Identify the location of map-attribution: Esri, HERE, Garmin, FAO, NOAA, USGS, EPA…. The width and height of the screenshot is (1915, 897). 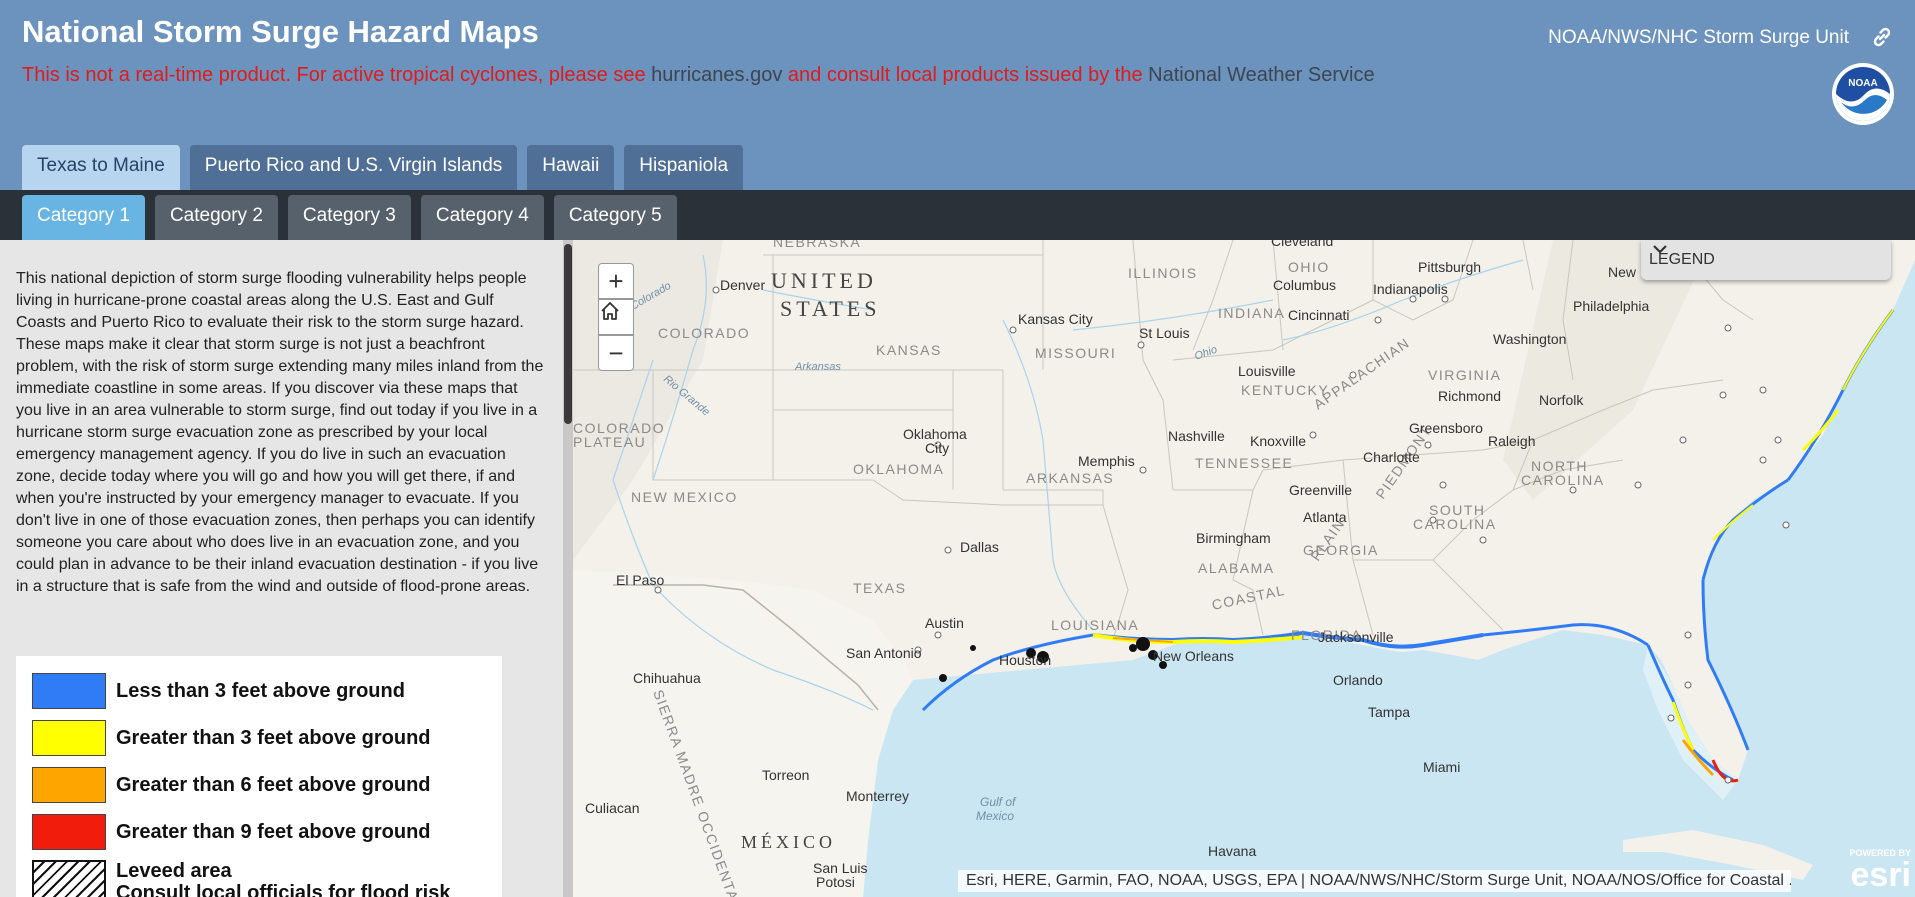
(1374, 881).